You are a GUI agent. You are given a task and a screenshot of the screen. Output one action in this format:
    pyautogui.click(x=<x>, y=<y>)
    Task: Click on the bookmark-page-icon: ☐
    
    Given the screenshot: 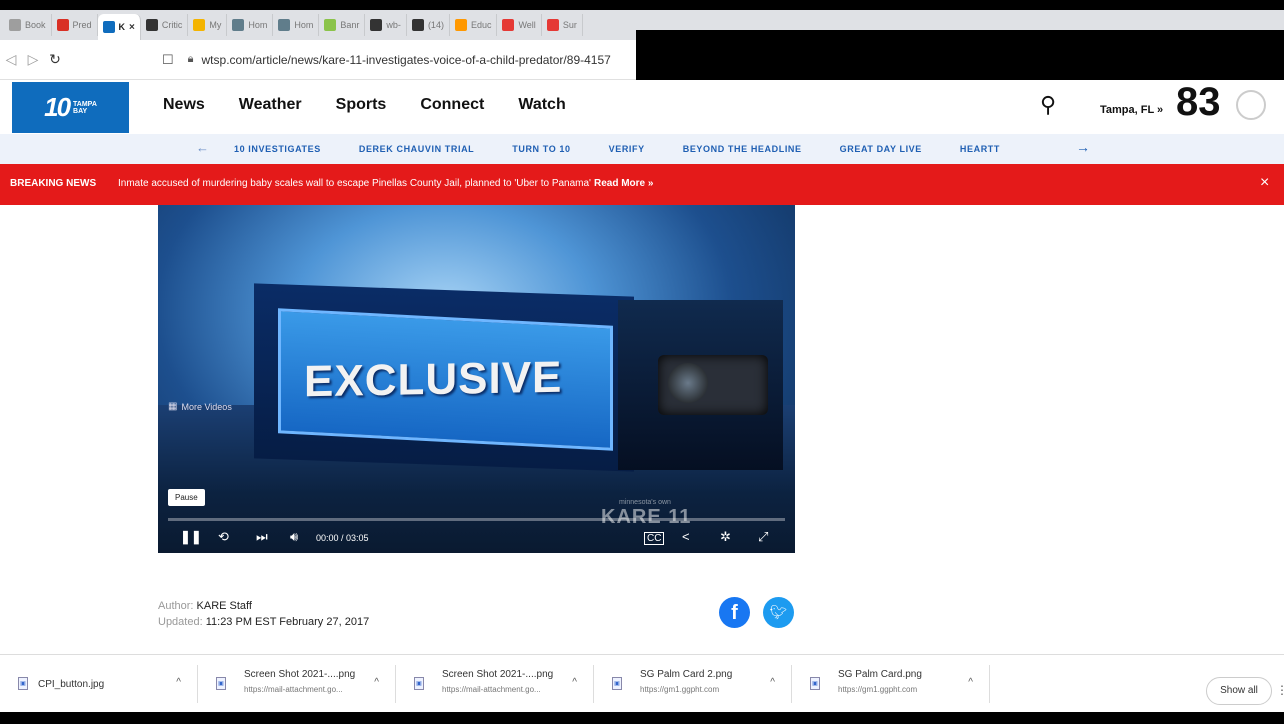 What is the action you would take?
    pyautogui.click(x=168, y=60)
    